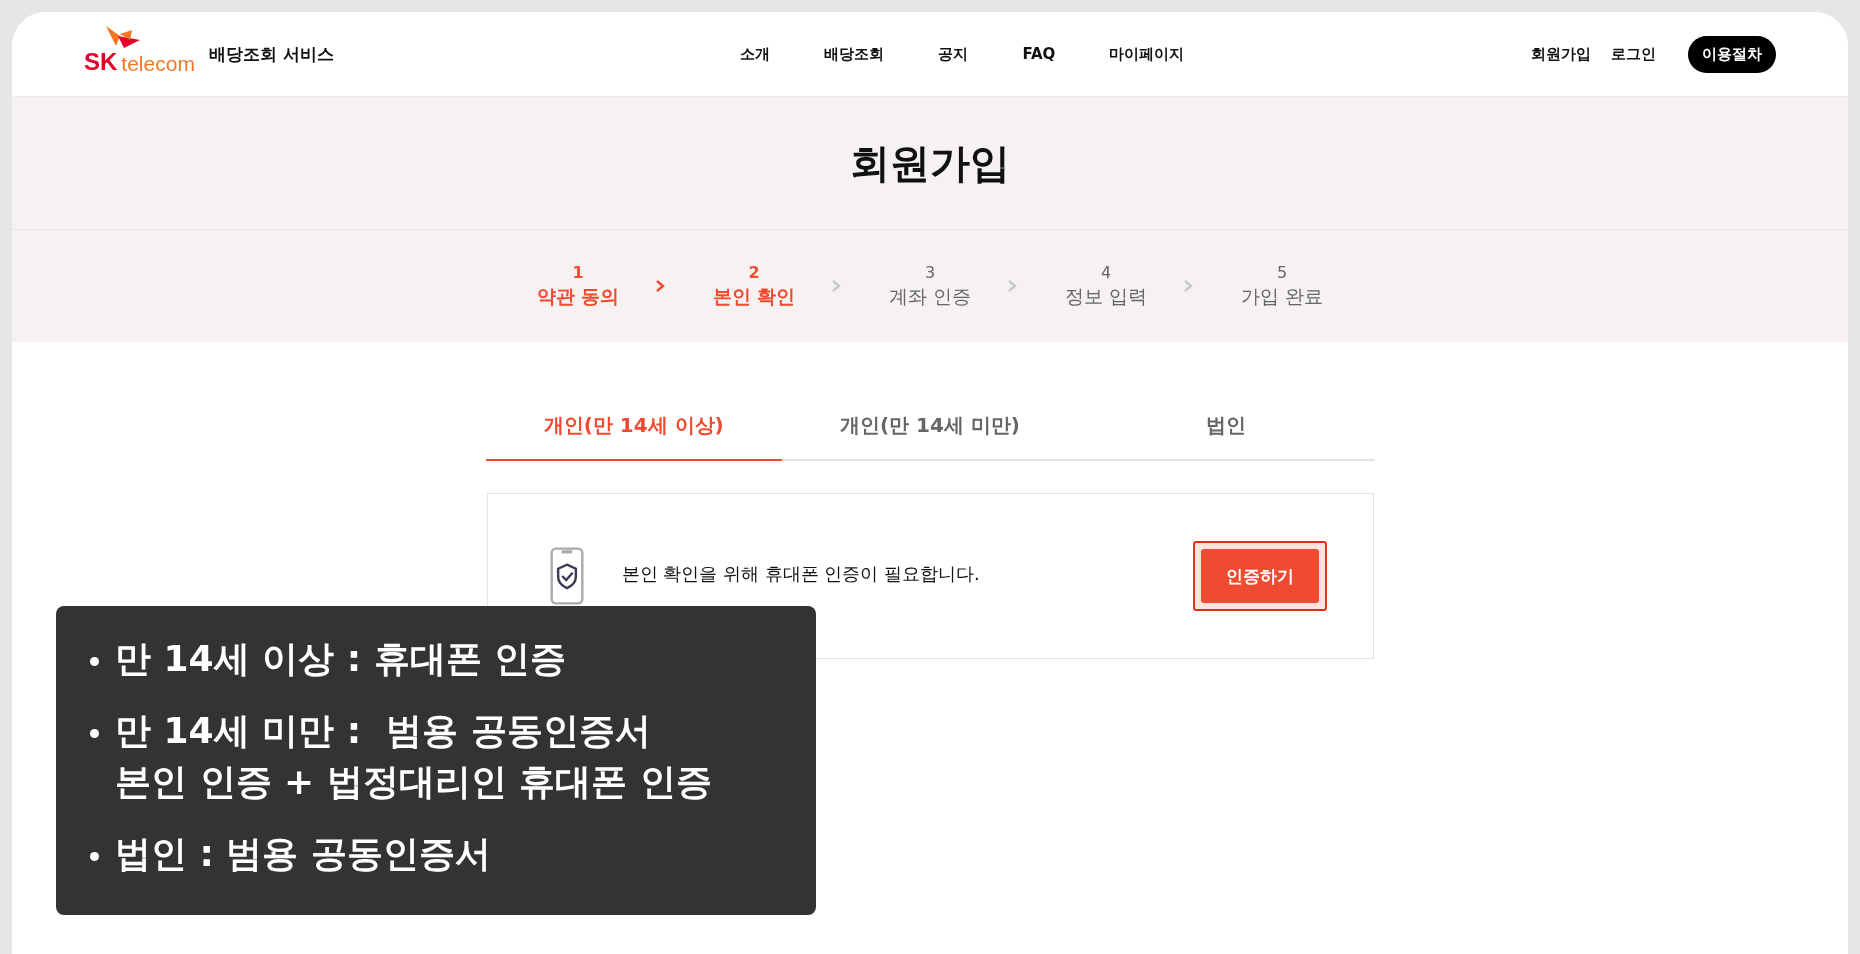  I want to click on header-link: 회원가입, so click(1561, 54).